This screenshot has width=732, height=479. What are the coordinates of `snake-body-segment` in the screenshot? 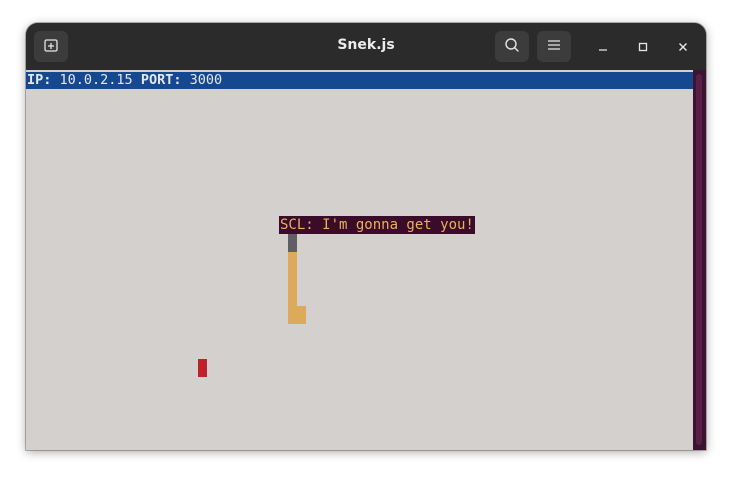 It's located at (292, 288).